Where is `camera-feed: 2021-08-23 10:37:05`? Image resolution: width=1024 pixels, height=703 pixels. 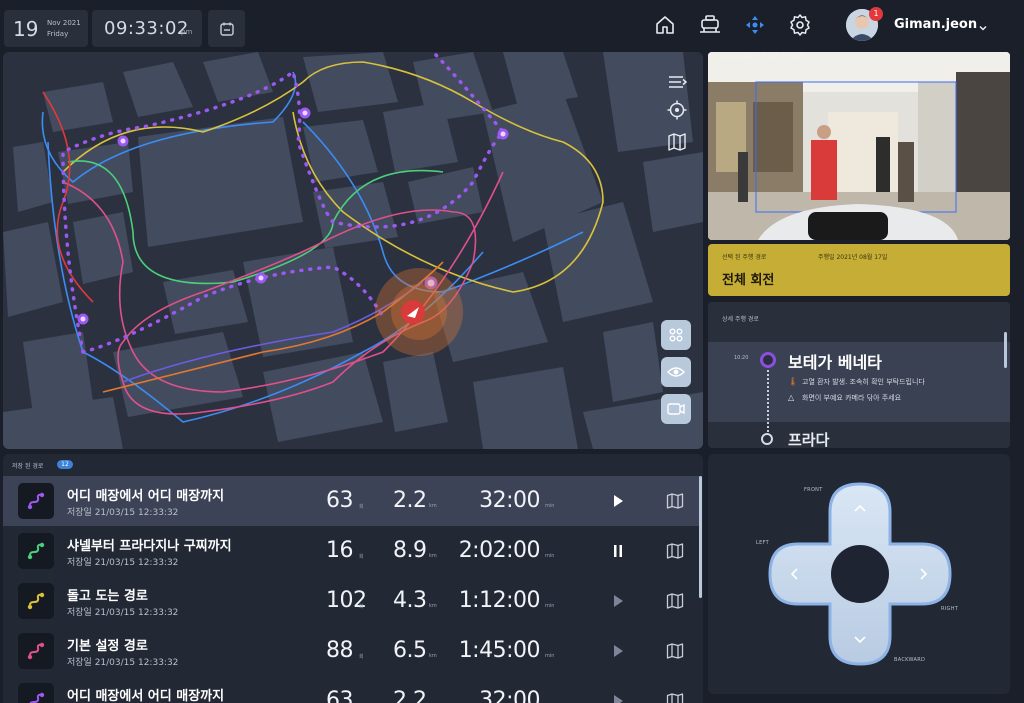
camera-feed: 2021-08-23 10:37:05 is located at coordinates (859, 146).